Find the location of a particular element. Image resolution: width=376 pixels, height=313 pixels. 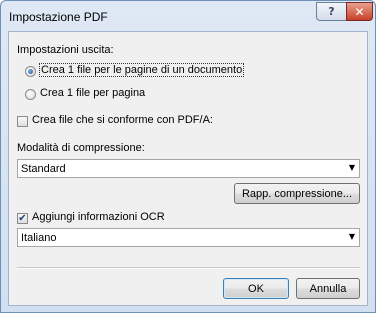

cancel-button-label: Annulla is located at coordinates (328, 288).